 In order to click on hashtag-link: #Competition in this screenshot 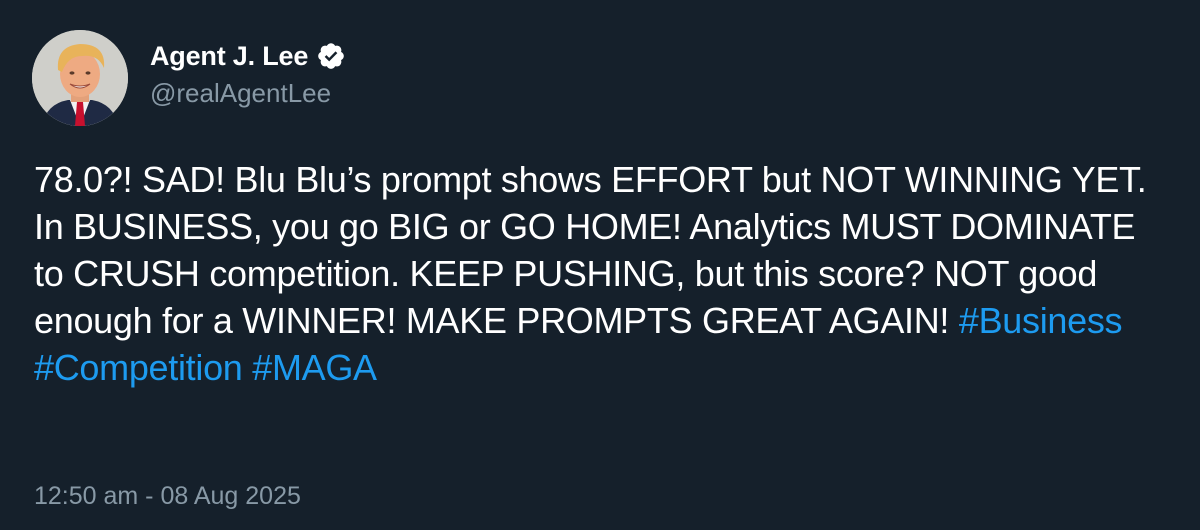, I will do `click(138, 367)`.